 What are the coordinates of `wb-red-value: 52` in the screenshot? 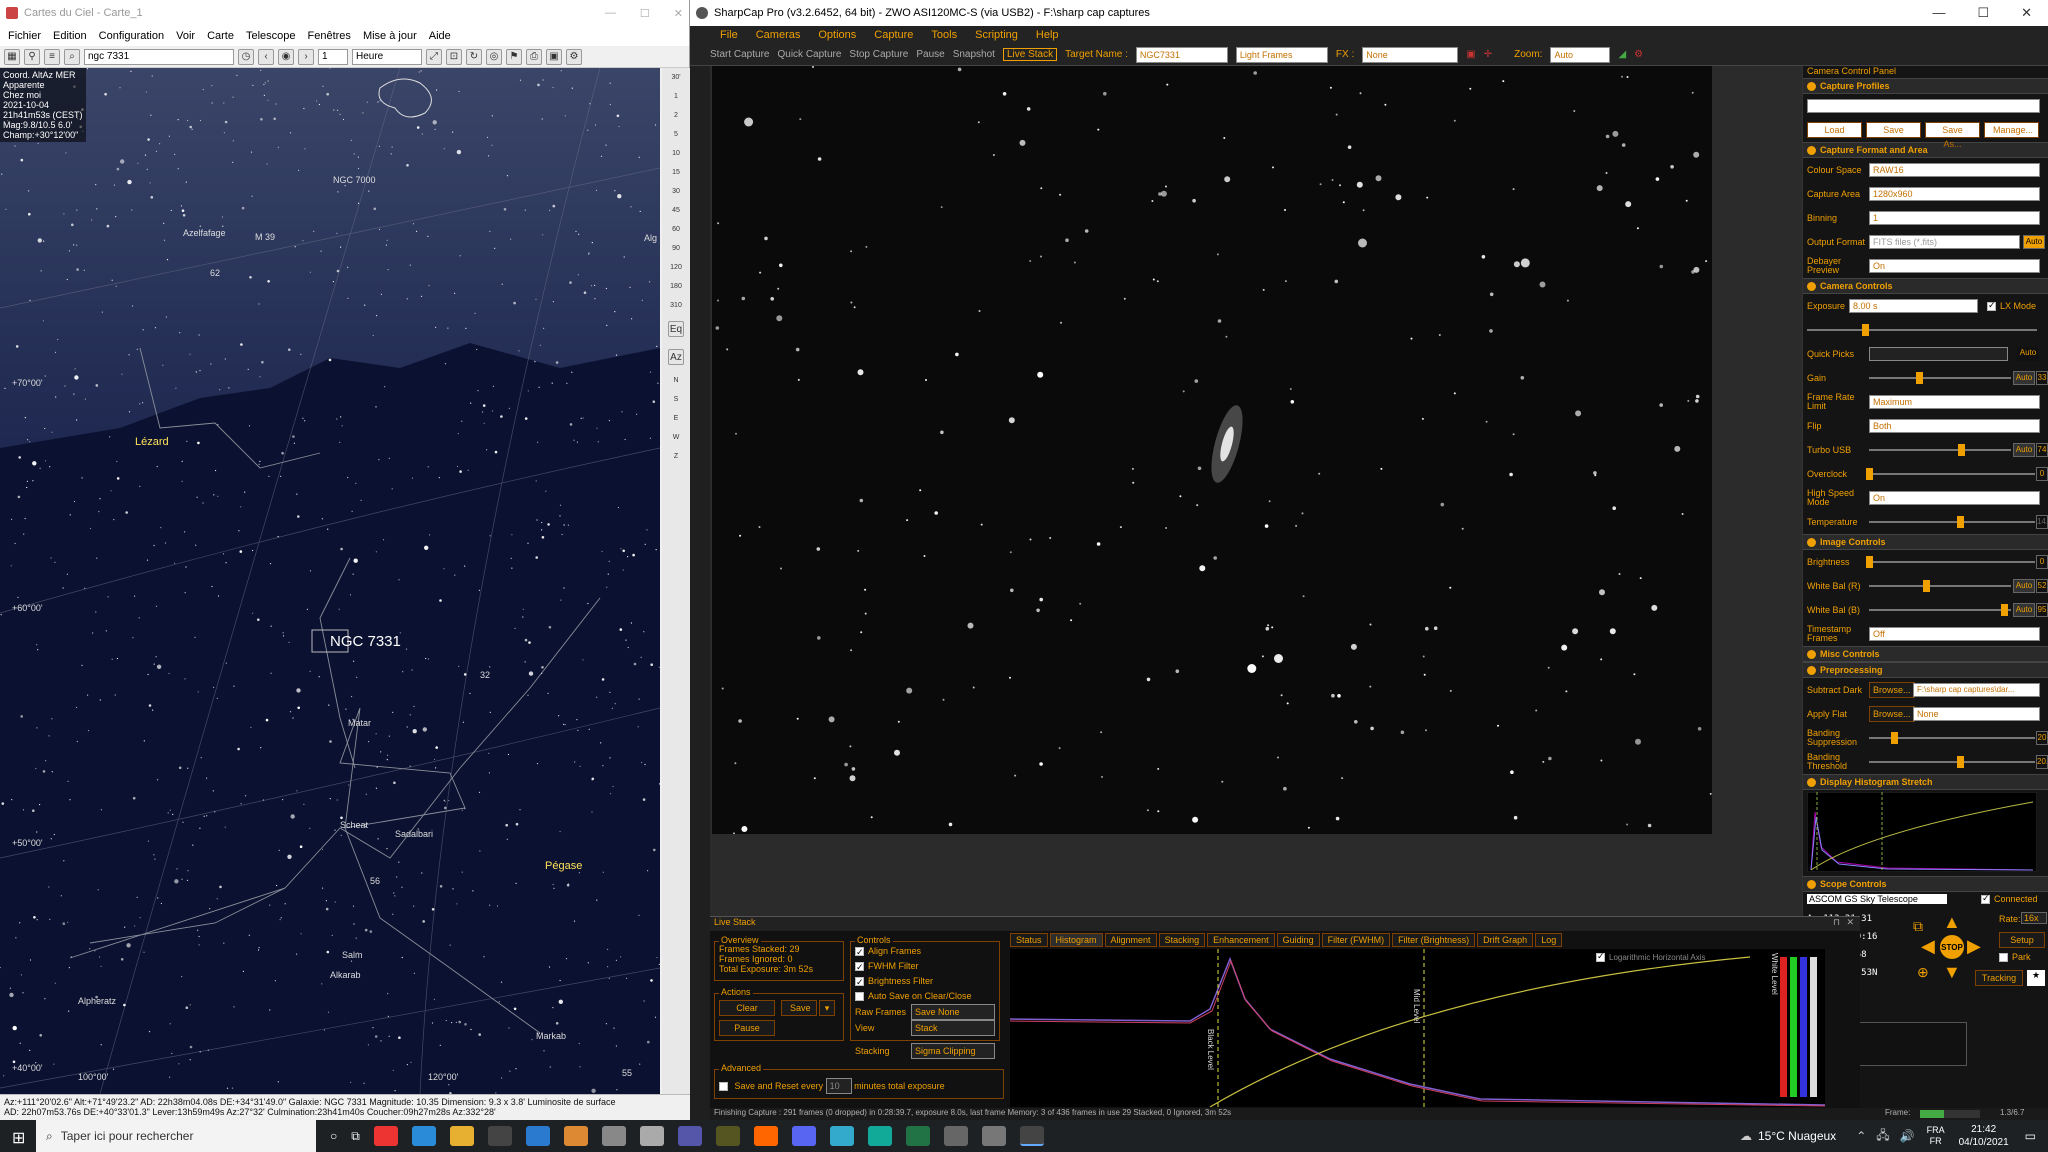 It's located at (2042, 586).